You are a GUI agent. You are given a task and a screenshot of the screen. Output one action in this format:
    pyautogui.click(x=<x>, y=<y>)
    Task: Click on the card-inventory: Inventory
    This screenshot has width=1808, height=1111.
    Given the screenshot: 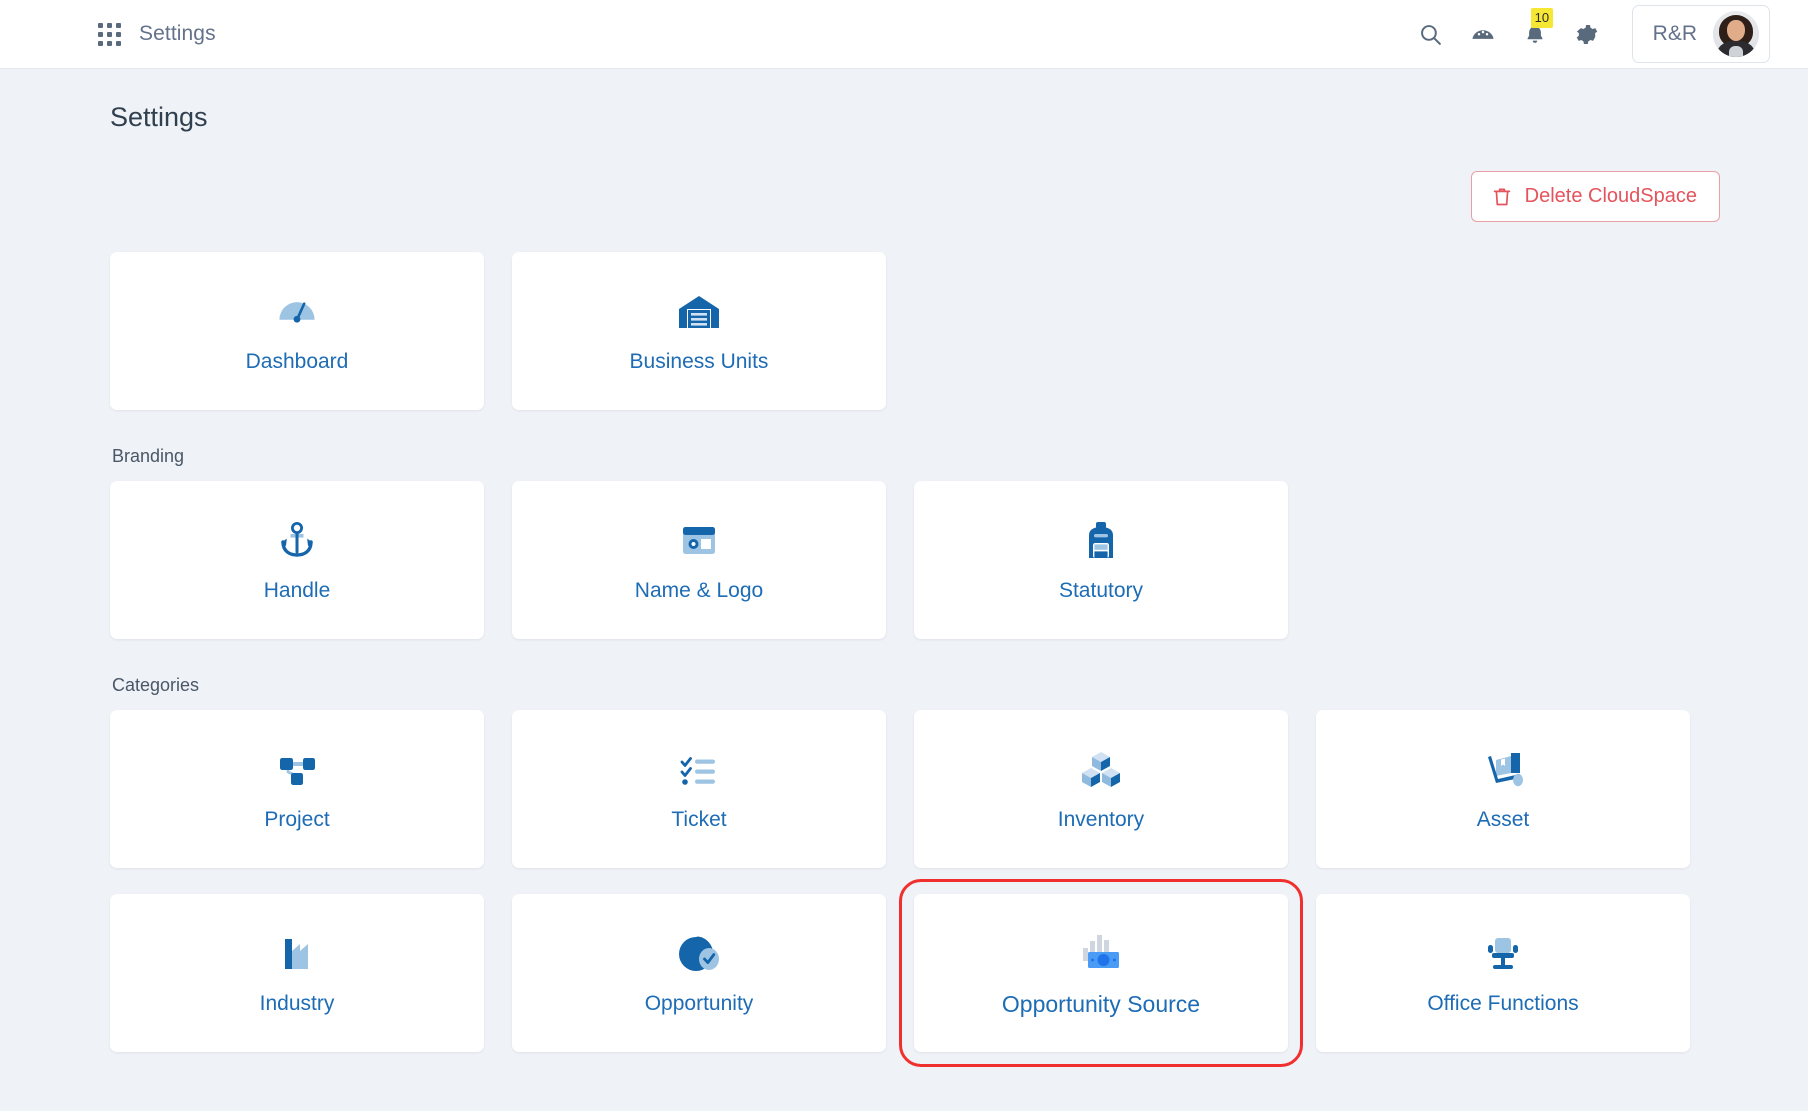 What is the action you would take?
    pyautogui.click(x=1101, y=789)
    